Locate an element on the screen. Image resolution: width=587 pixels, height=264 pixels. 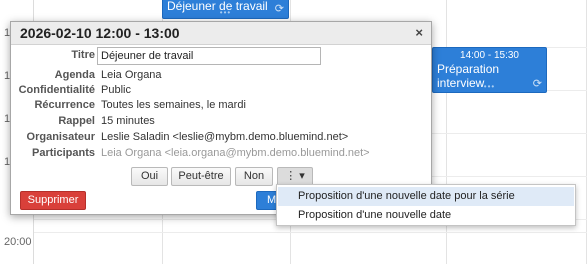
time-label: 20:00 is located at coordinates (18, 242).